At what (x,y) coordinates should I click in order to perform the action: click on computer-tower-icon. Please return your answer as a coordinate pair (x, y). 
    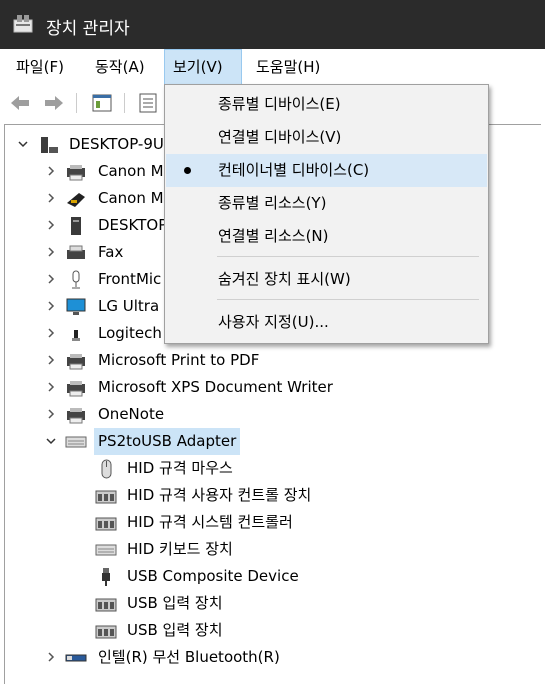
    Looking at the image, I should click on (76, 226).